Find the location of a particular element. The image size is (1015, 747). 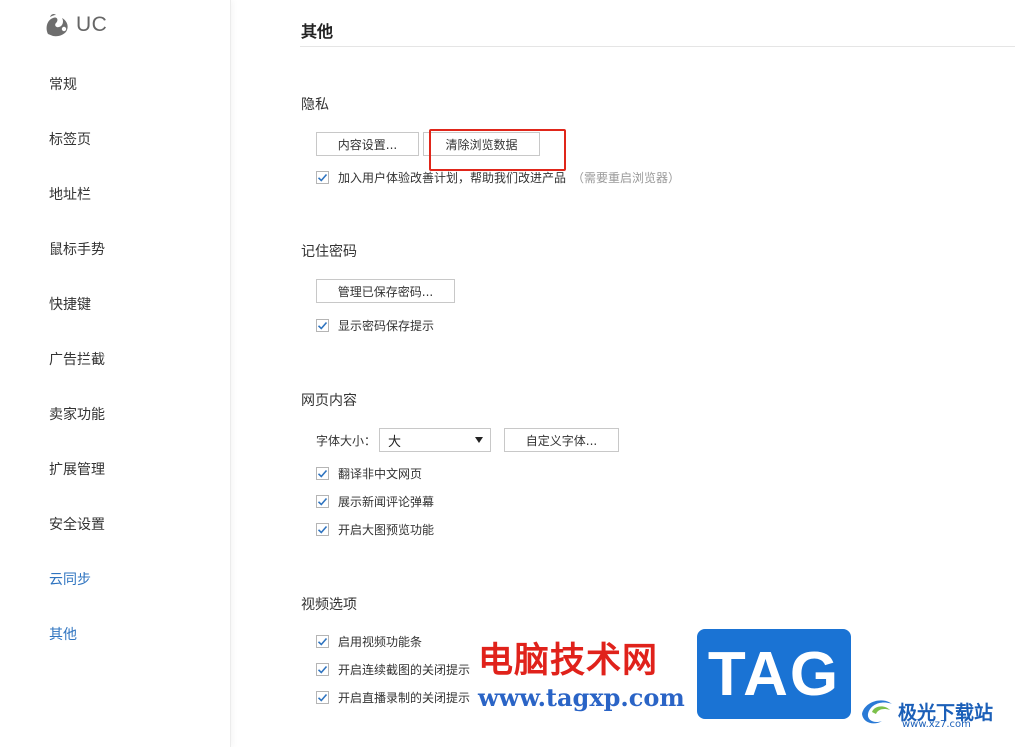

dropdown-arrow-icon is located at coordinates (479, 440).